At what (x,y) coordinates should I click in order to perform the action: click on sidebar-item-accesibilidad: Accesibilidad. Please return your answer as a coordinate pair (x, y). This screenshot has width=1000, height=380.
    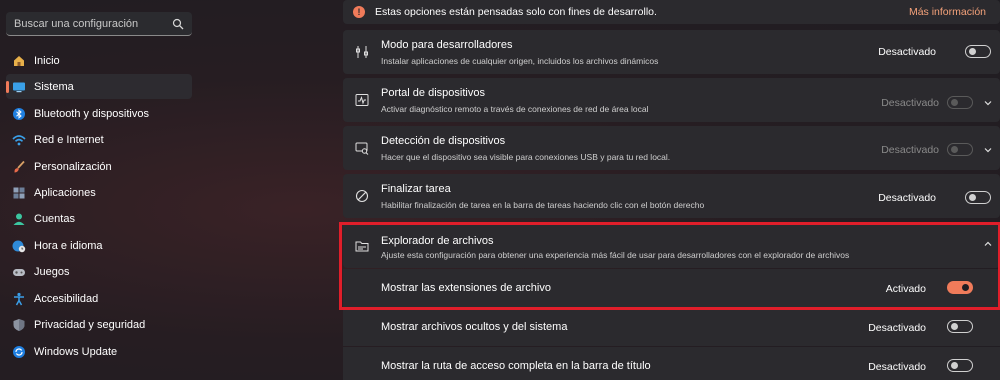
    Looking at the image, I should click on (99, 298).